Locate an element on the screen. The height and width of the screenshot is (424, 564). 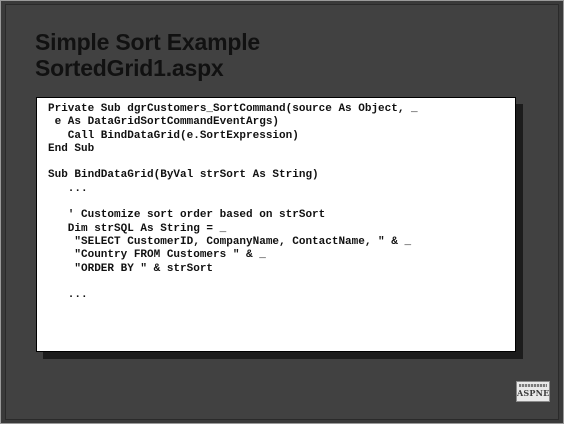
logo-stripe is located at coordinates (533, 385).